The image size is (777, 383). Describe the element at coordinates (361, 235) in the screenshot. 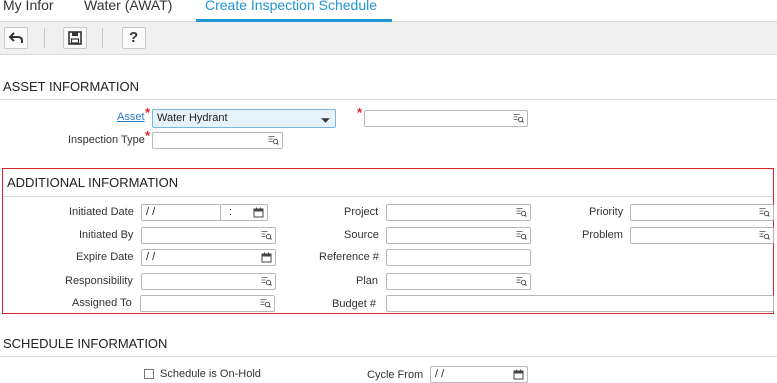

I see `source-label: Source` at that location.